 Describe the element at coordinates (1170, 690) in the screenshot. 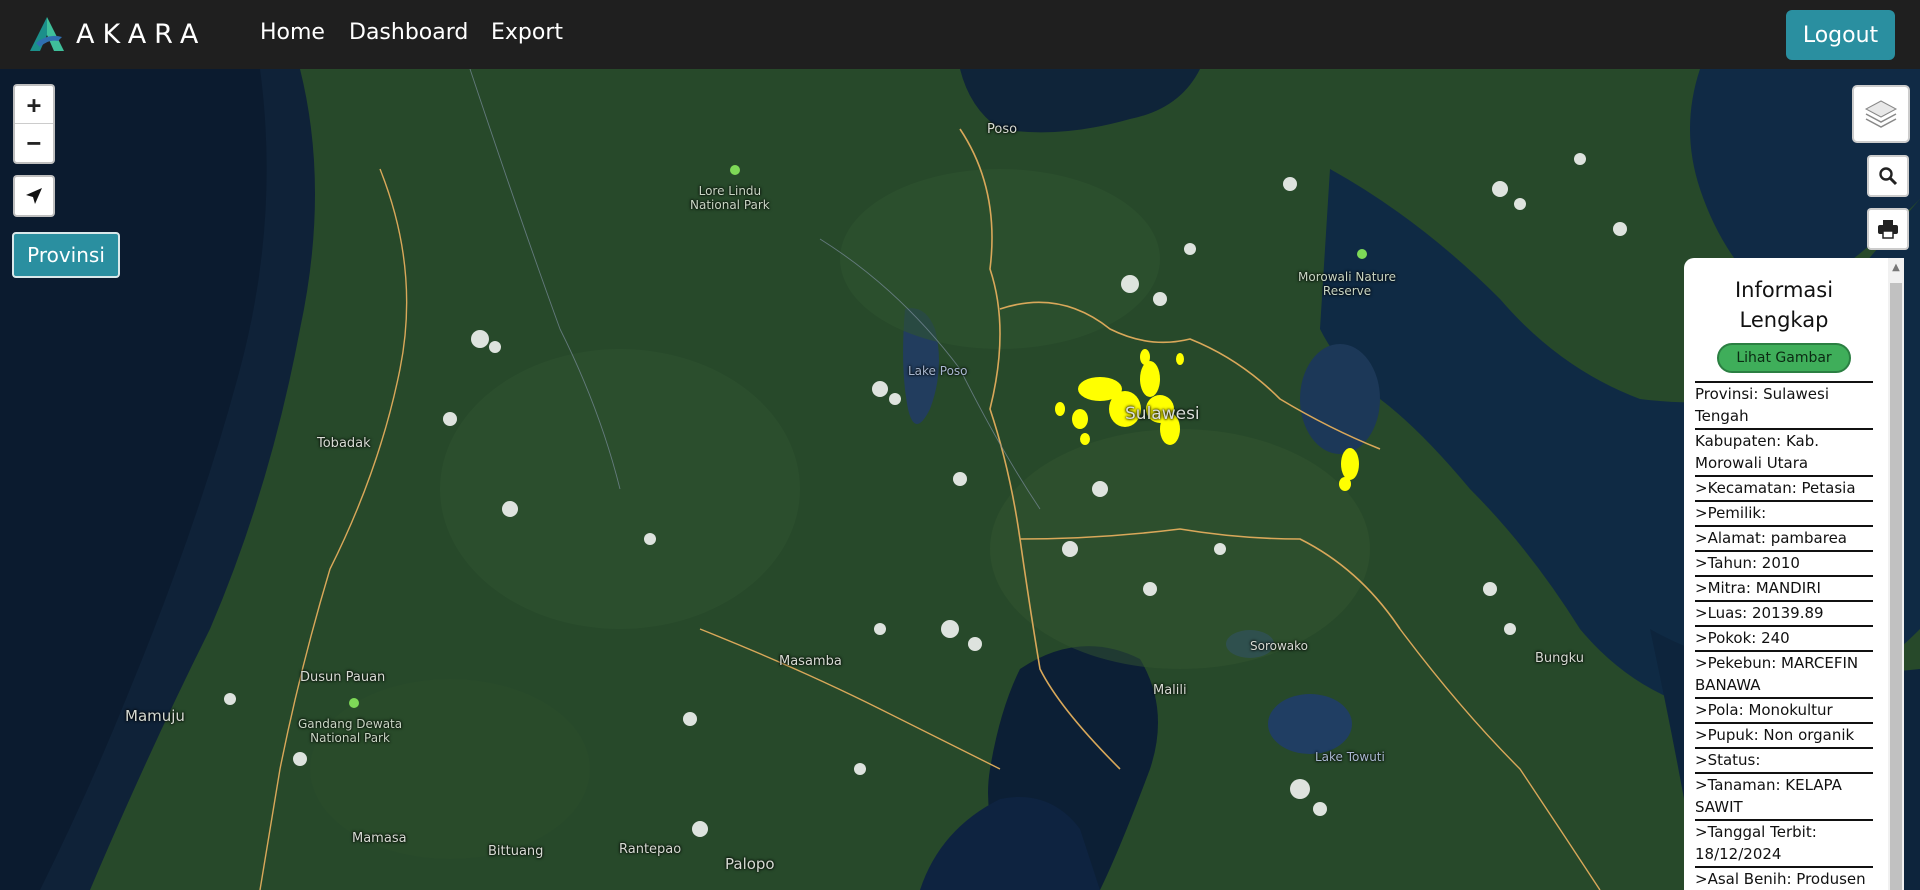

I see `map-label-malili: Malili` at that location.